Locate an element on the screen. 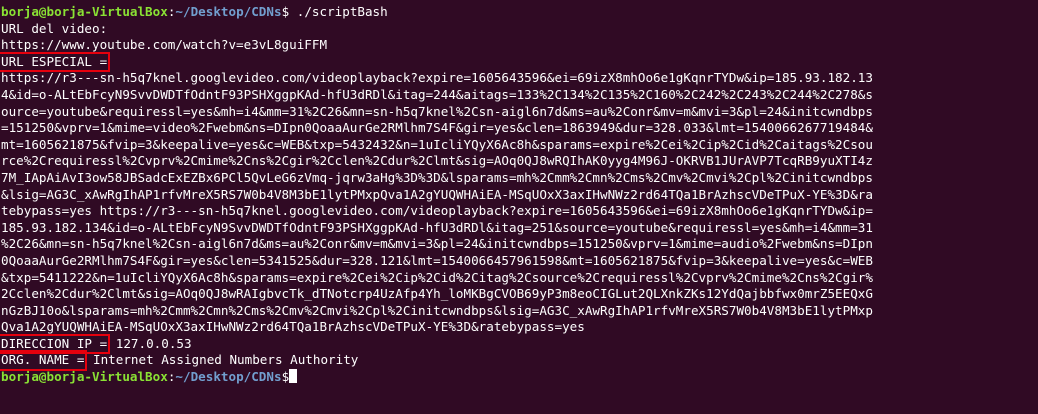  prompt-symbol: $ is located at coordinates (285, 377).